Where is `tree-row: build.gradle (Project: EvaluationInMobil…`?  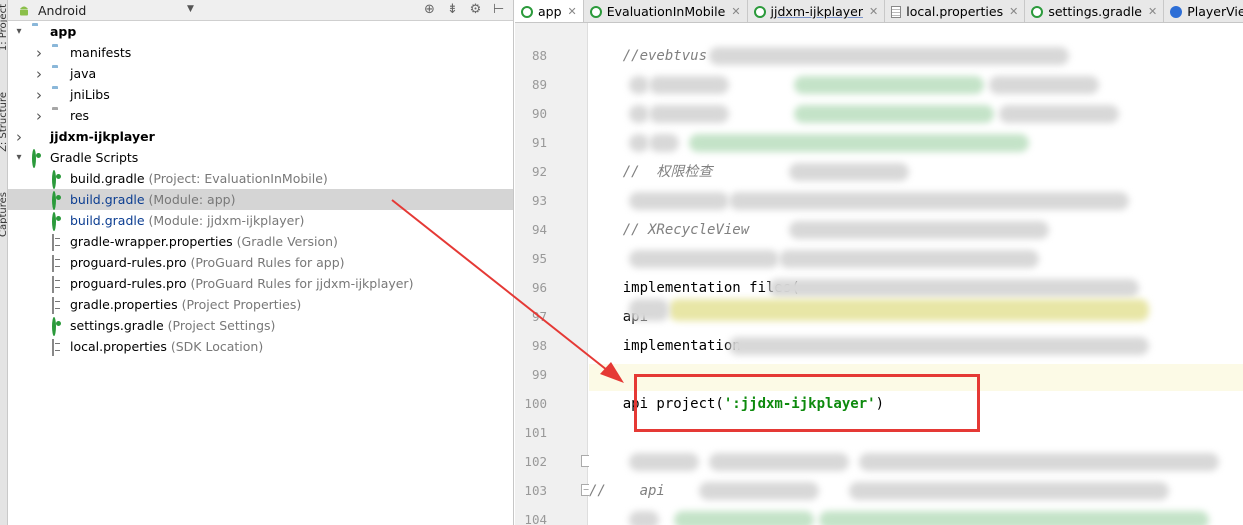
tree-row: build.gradle (Project: EvaluationInMobil… is located at coordinates (260, 178).